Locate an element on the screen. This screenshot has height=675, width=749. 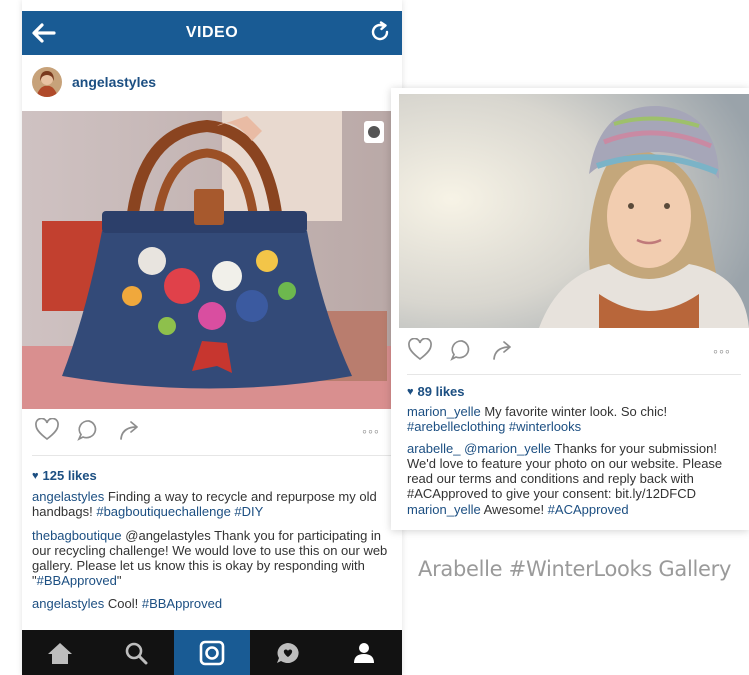
comment-text-end: " is located at coordinates (119, 580).